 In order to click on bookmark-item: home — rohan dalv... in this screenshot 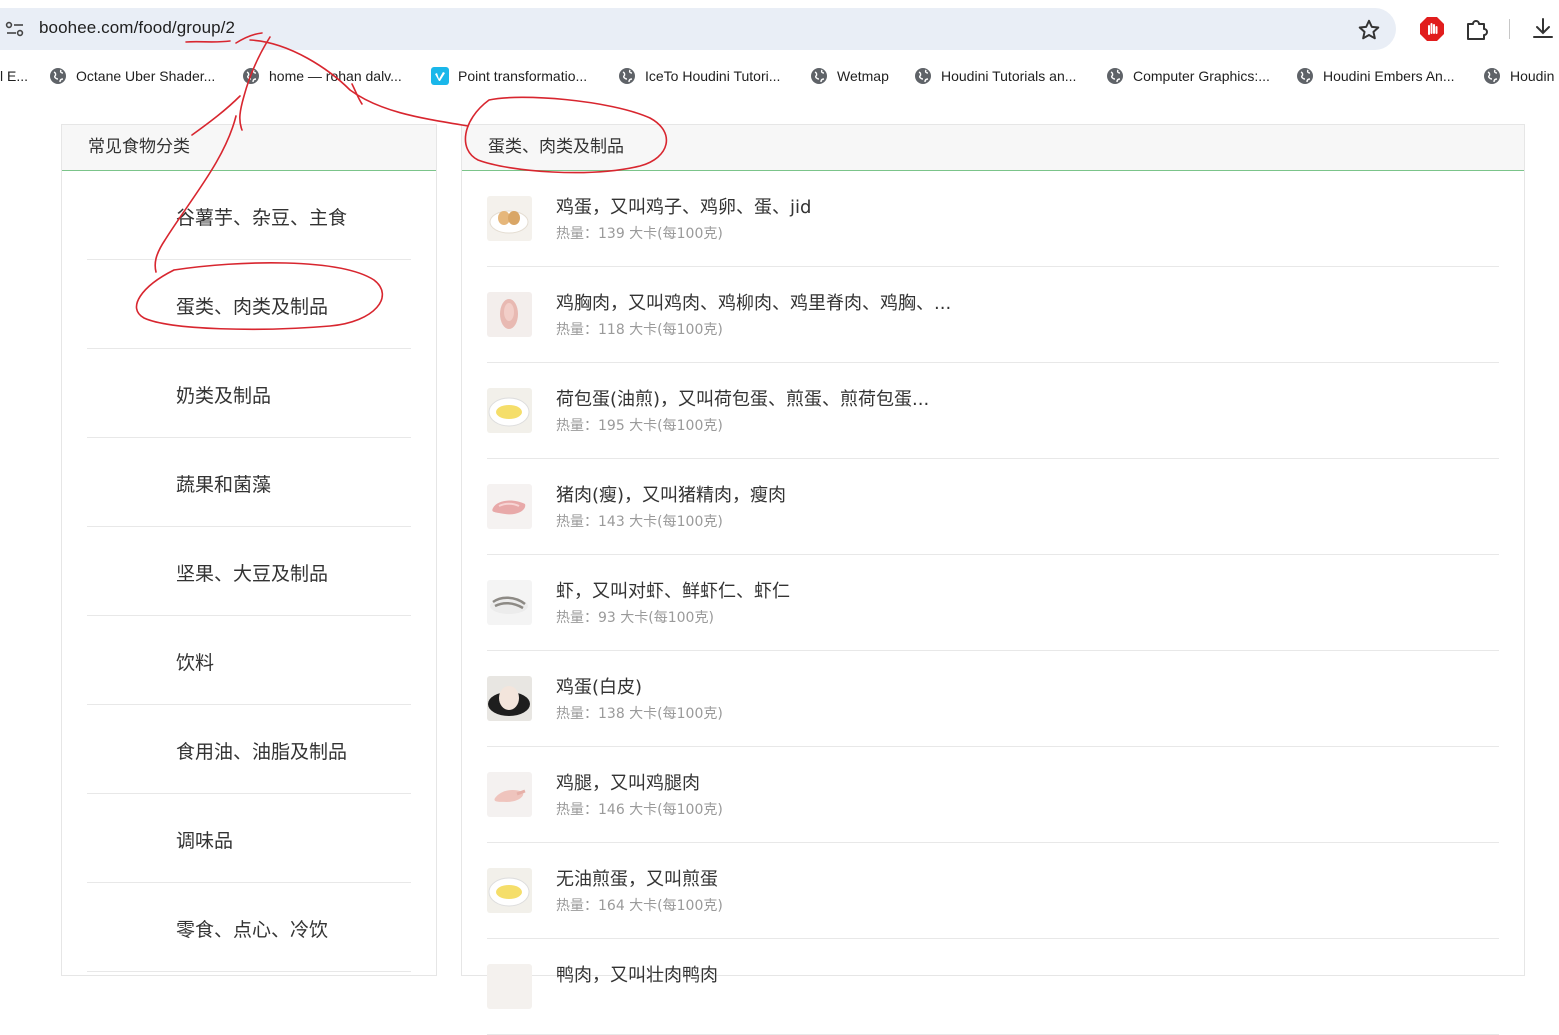, I will do `click(322, 76)`.